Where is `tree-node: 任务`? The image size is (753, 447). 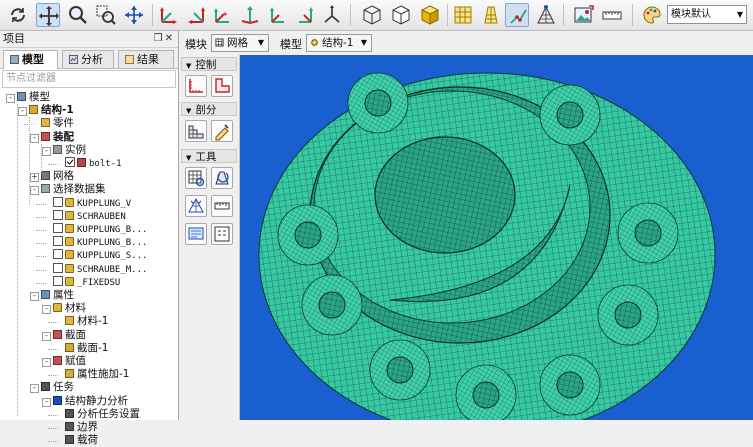
tree-node: 任务 is located at coordinates (57, 387).